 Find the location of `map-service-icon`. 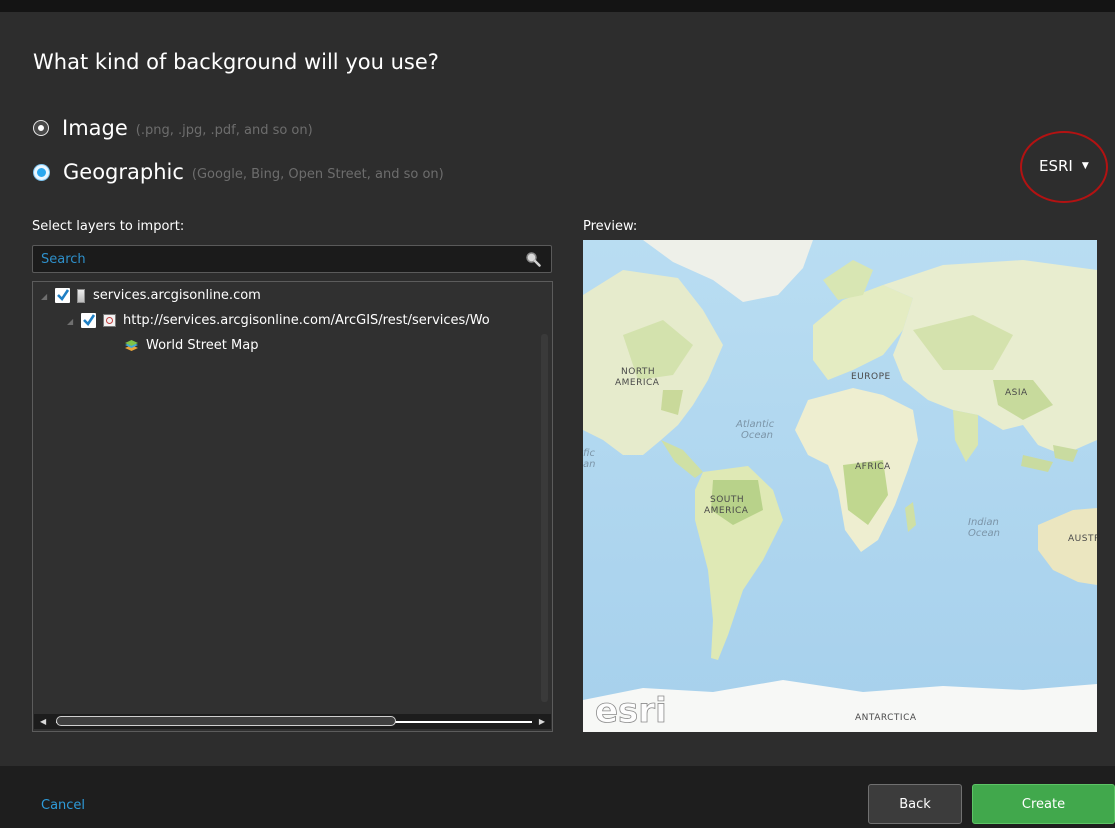

map-service-icon is located at coordinates (109, 320).